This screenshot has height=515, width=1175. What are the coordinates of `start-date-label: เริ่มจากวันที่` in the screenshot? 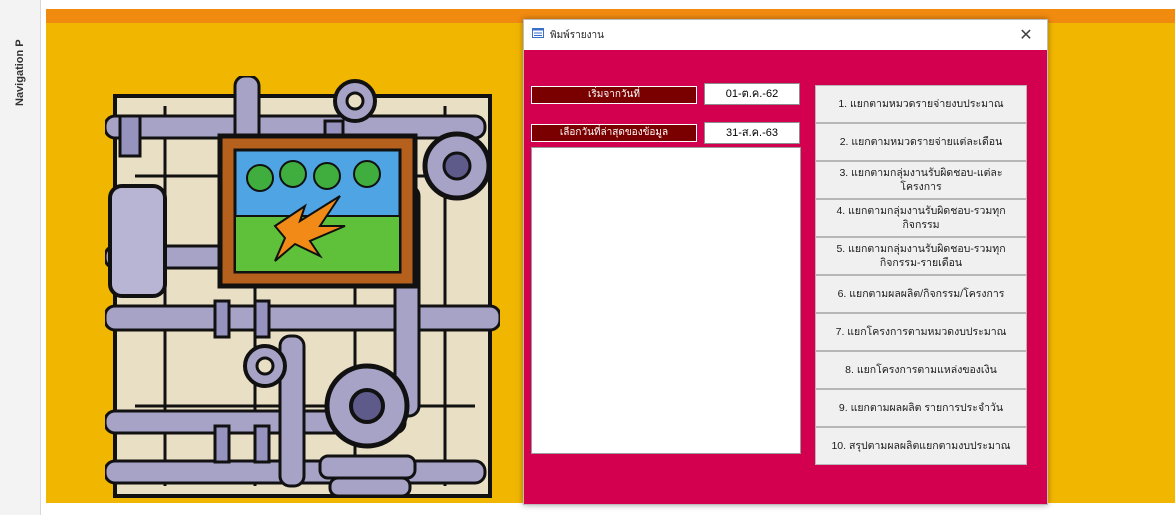 It's located at (614, 95).